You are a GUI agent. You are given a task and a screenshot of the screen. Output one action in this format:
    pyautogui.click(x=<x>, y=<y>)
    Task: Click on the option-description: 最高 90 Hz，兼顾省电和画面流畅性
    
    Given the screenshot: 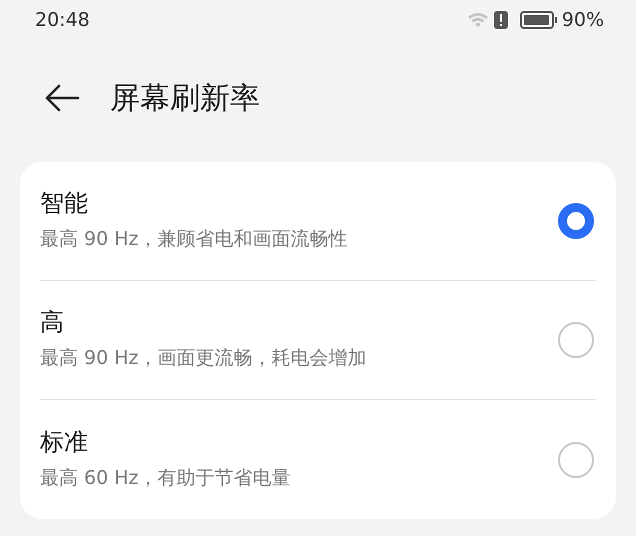 What is the action you would take?
    pyautogui.click(x=194, y=239)
    